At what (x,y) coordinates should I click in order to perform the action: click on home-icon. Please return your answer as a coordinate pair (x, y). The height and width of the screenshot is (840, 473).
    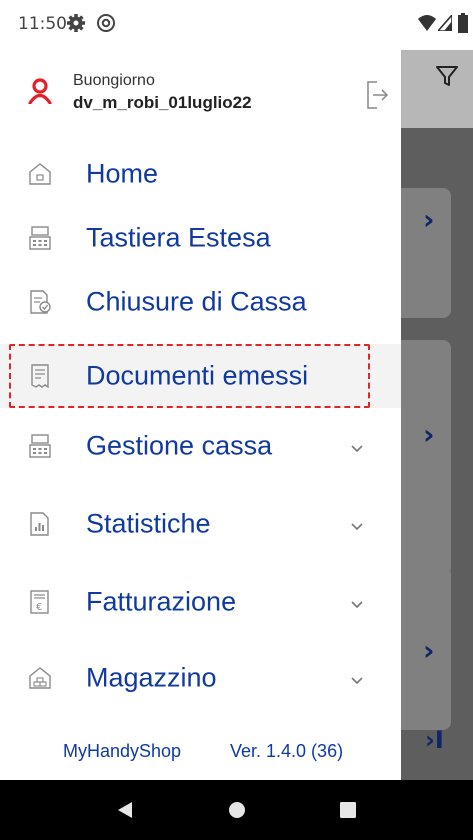
    Looking at the image, I should click on (40, 174).